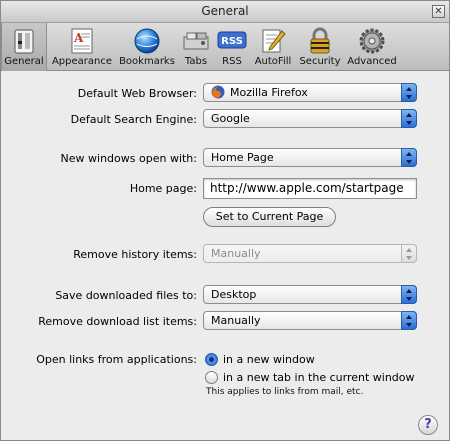 This screenshot has height=441, width=450. I want to click on general-icon, so click(24, 41).